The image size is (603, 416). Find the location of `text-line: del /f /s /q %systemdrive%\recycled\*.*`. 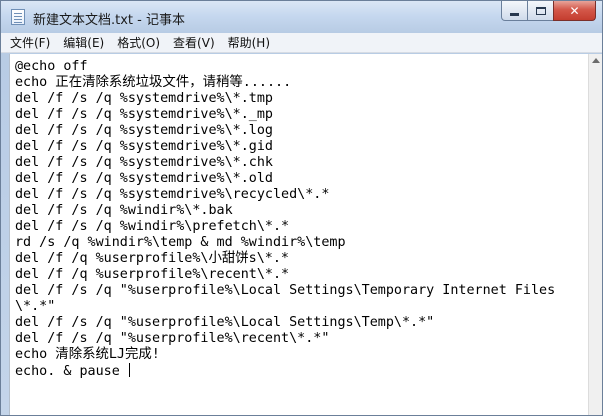

text-line: del /f /s /q %systemdrive%\recycled\*.* is located at coordinates (172, 194).